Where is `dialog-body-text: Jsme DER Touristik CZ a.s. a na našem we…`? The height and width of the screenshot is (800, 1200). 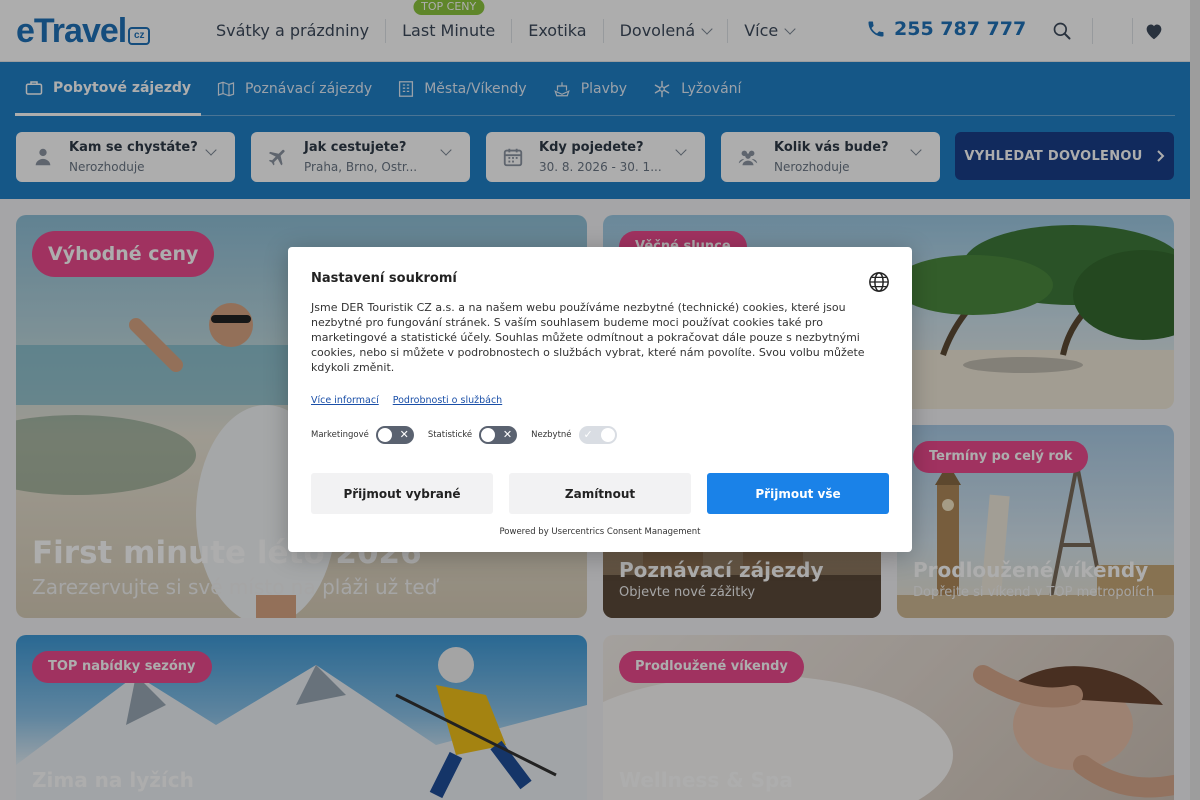
dialog-body-text: Jsme DER Touristik CZ a.s. a na našem we… is located at coordinates (588, 337).